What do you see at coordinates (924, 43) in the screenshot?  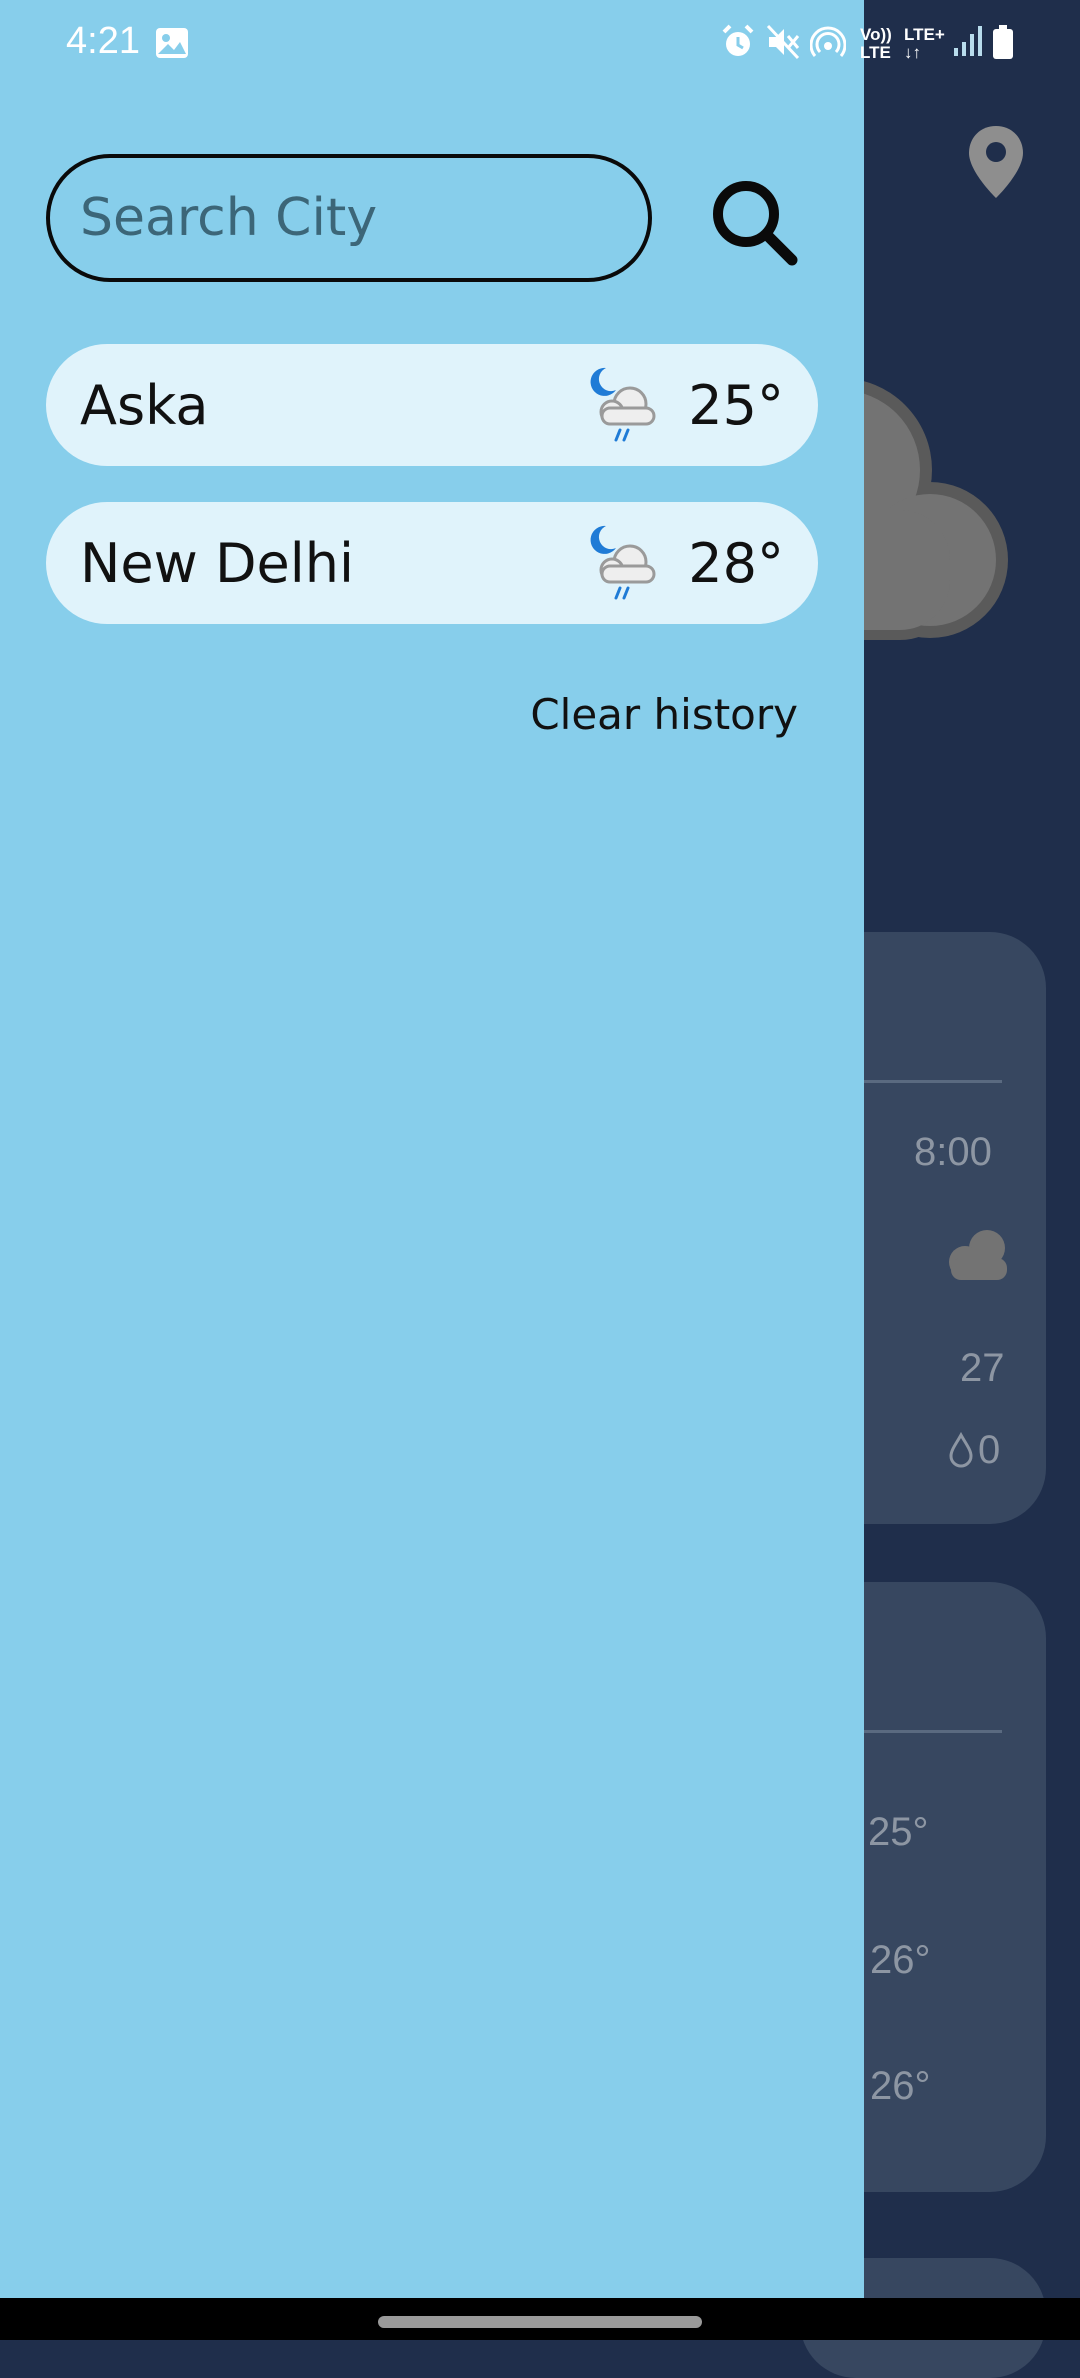 I see `lte-label: LTE+ ↓↑` at bounding box center [924, 43].